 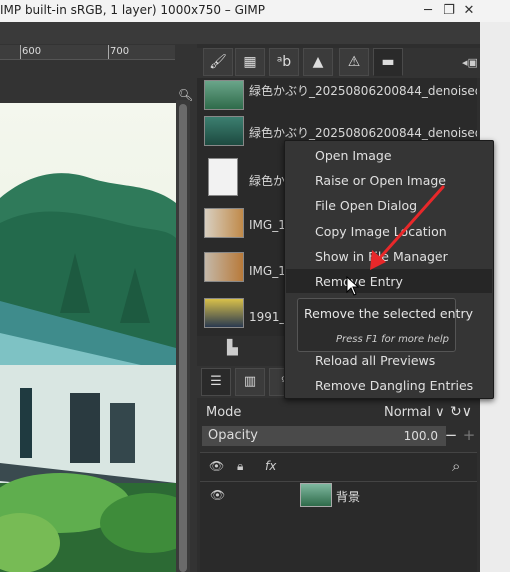 I want to click on opacity-value: 100.0, so click(x=420, y=436).